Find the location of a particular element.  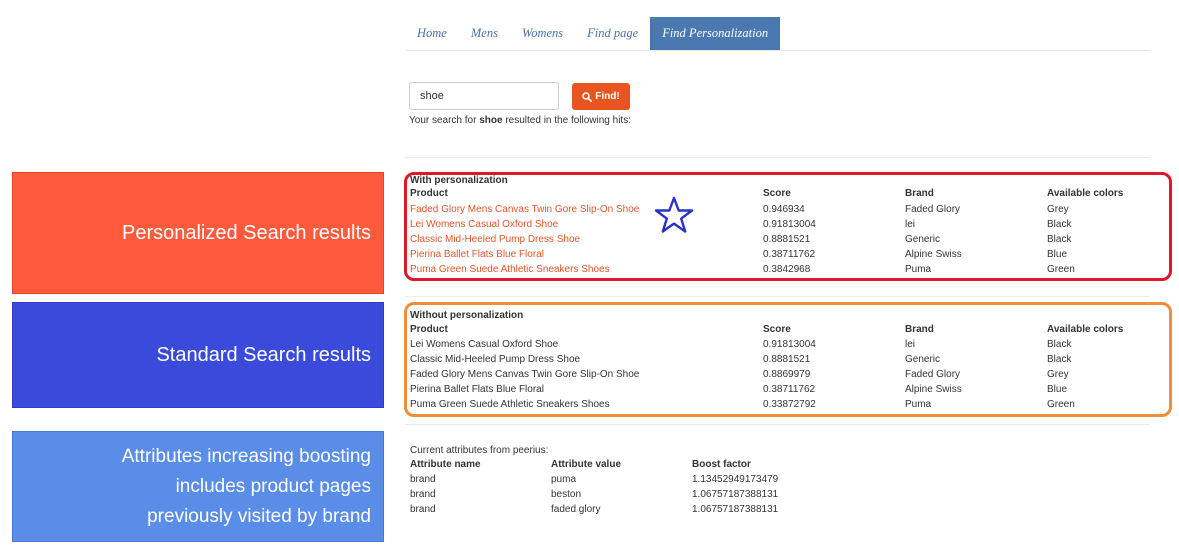

product-link: Pierina Ballet Flats Blue Floral is located at coordinates (477, 254).